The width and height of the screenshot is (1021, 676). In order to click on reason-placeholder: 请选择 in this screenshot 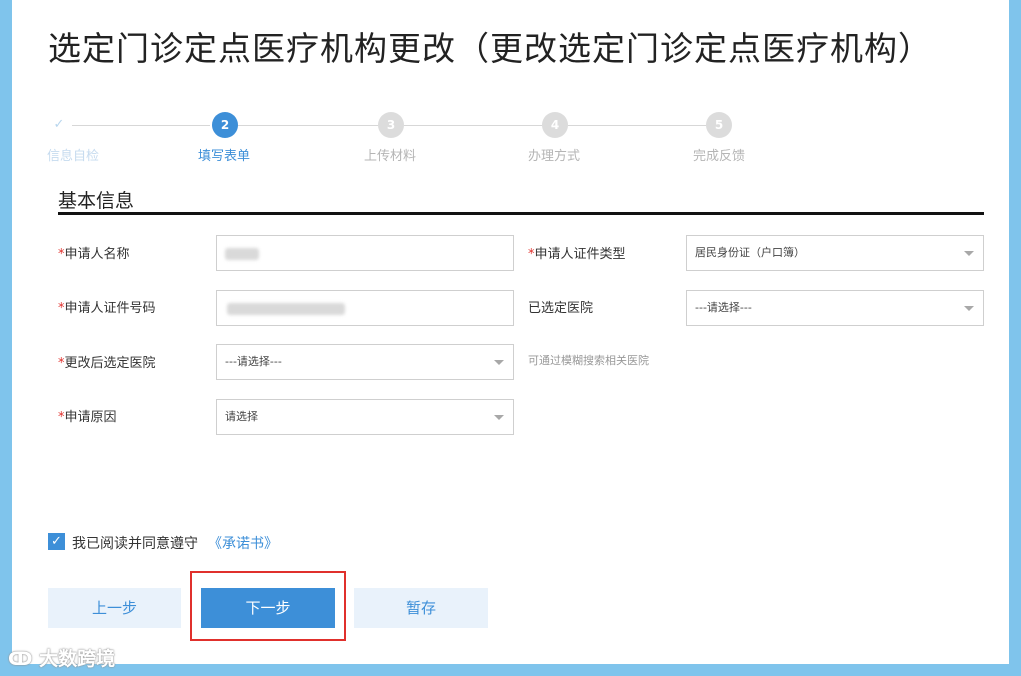, I will do `click(241, 416)`.